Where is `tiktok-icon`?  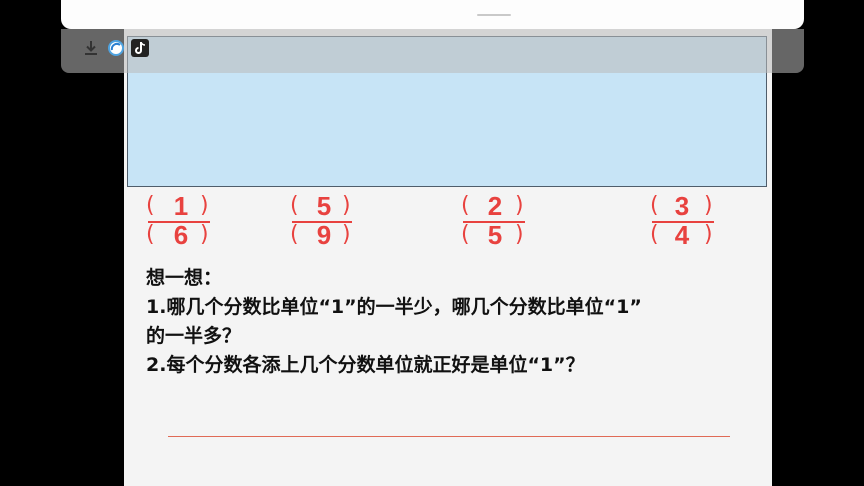 tiktok-icon is located at coordinates (140, 48).